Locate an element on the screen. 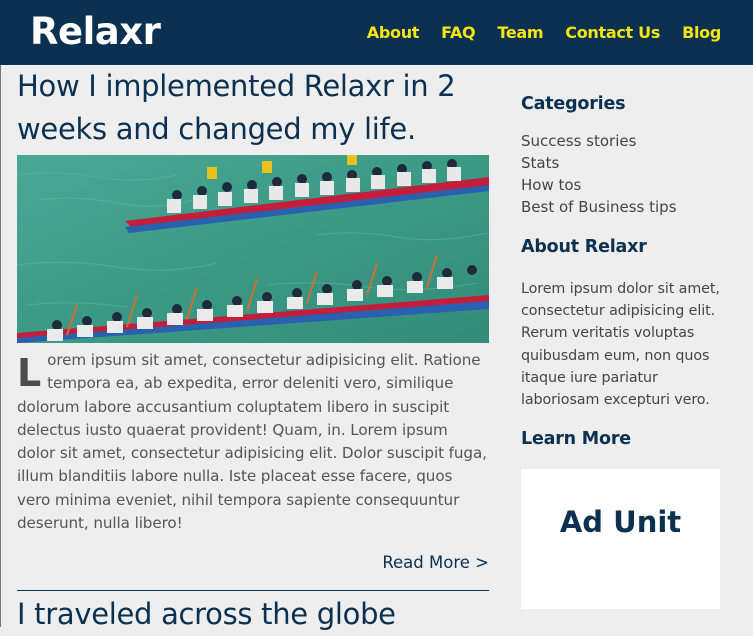 This screenshot has height=636, width=753. category-stats: Stats is located at coordinates (621, 163).